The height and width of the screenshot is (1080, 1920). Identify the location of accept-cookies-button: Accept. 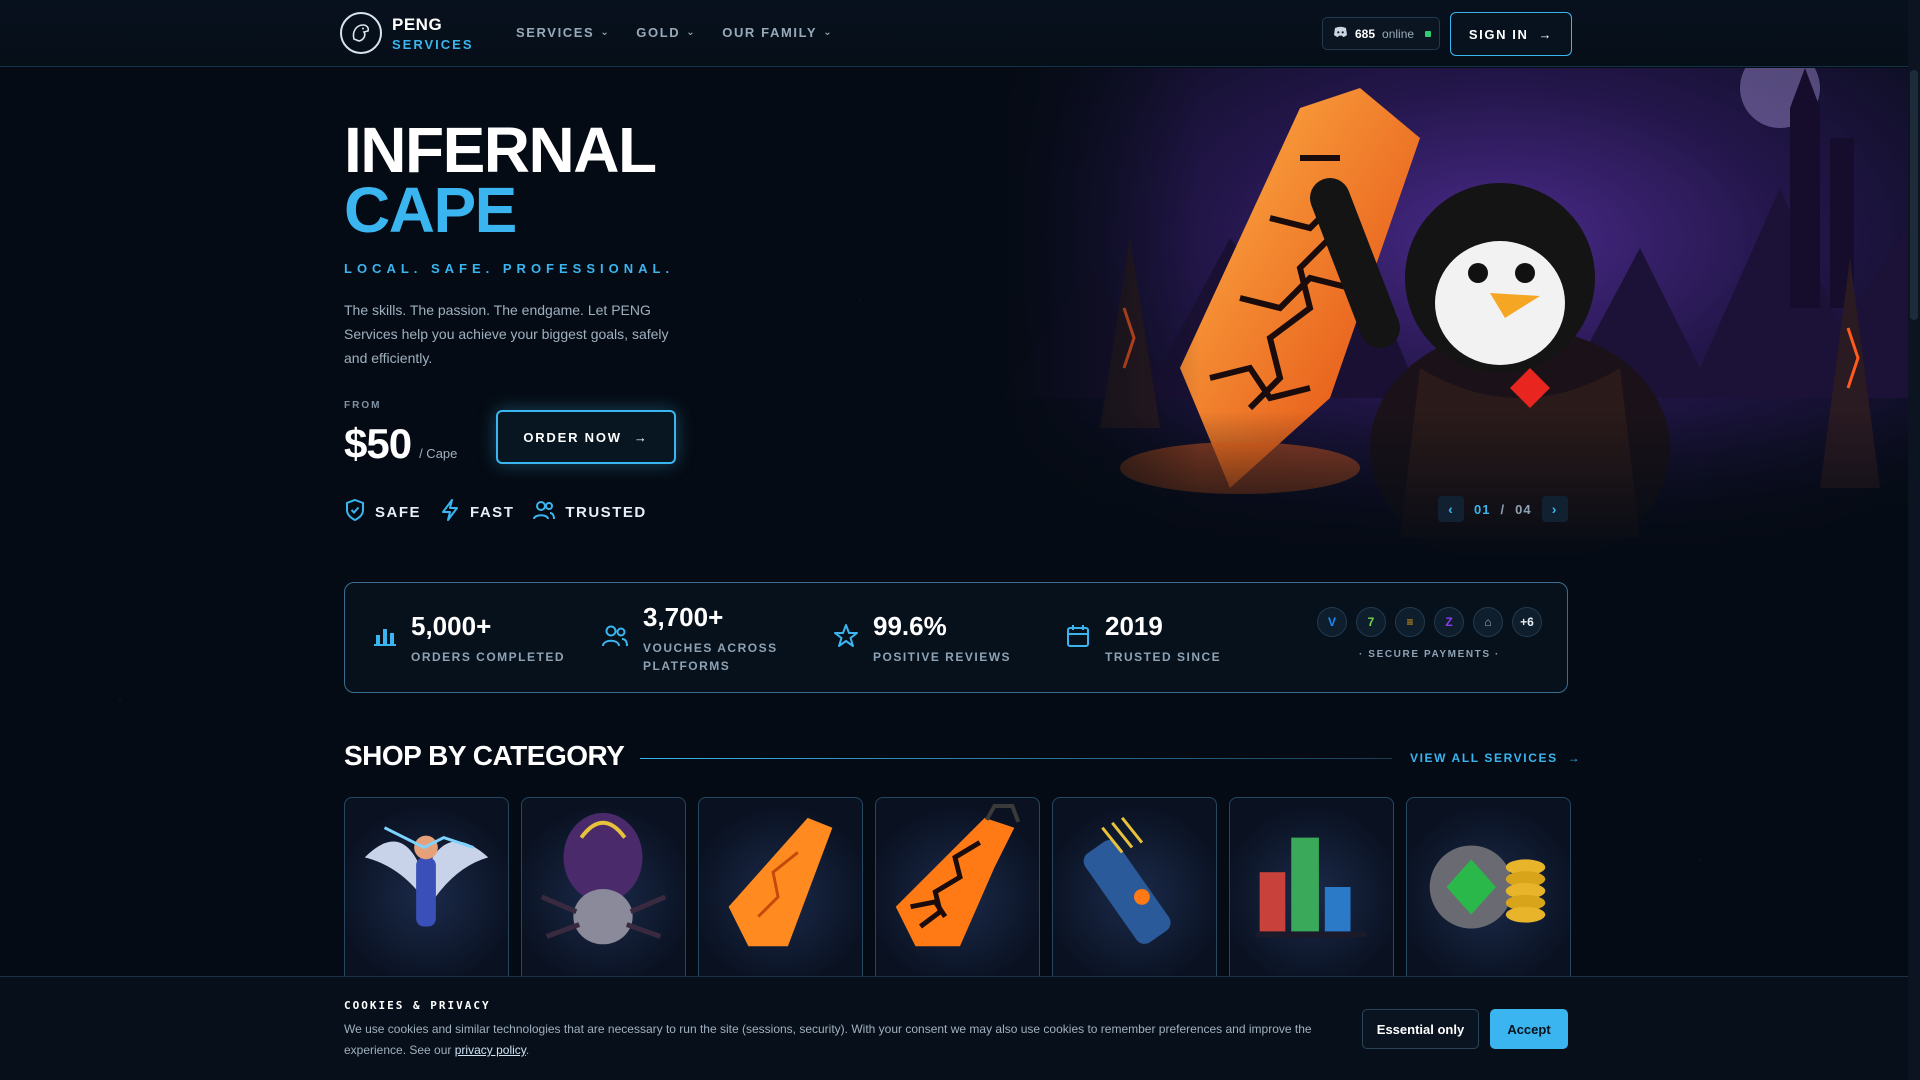
(1529, 1029).